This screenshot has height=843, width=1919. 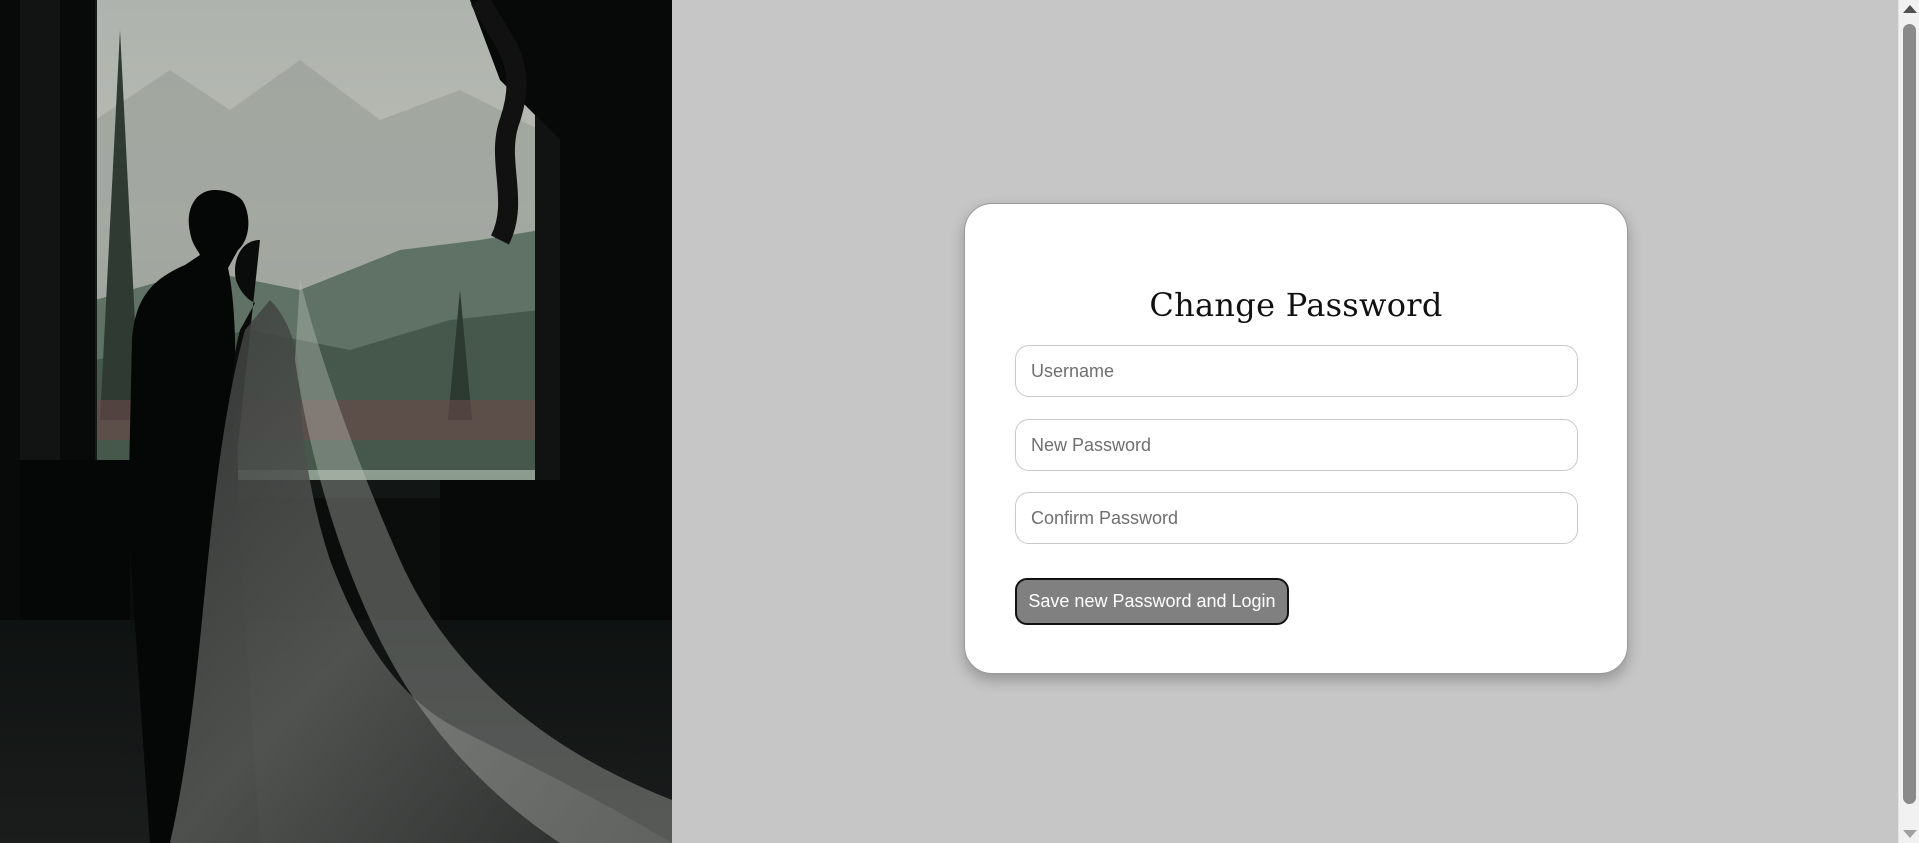 I want to click on save-password-and-login-button: Save new Password and Login, so click(x=1152, y=601).